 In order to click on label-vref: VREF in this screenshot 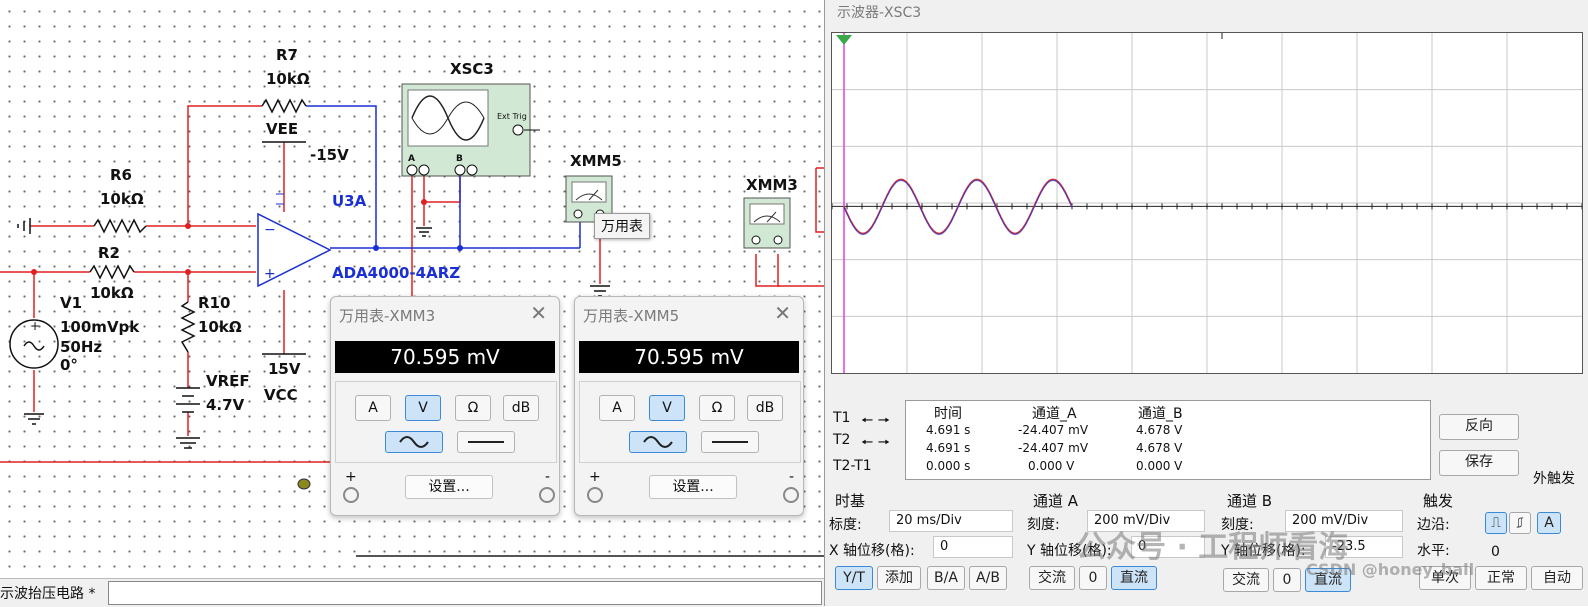, I will do `click(228, 381)`.